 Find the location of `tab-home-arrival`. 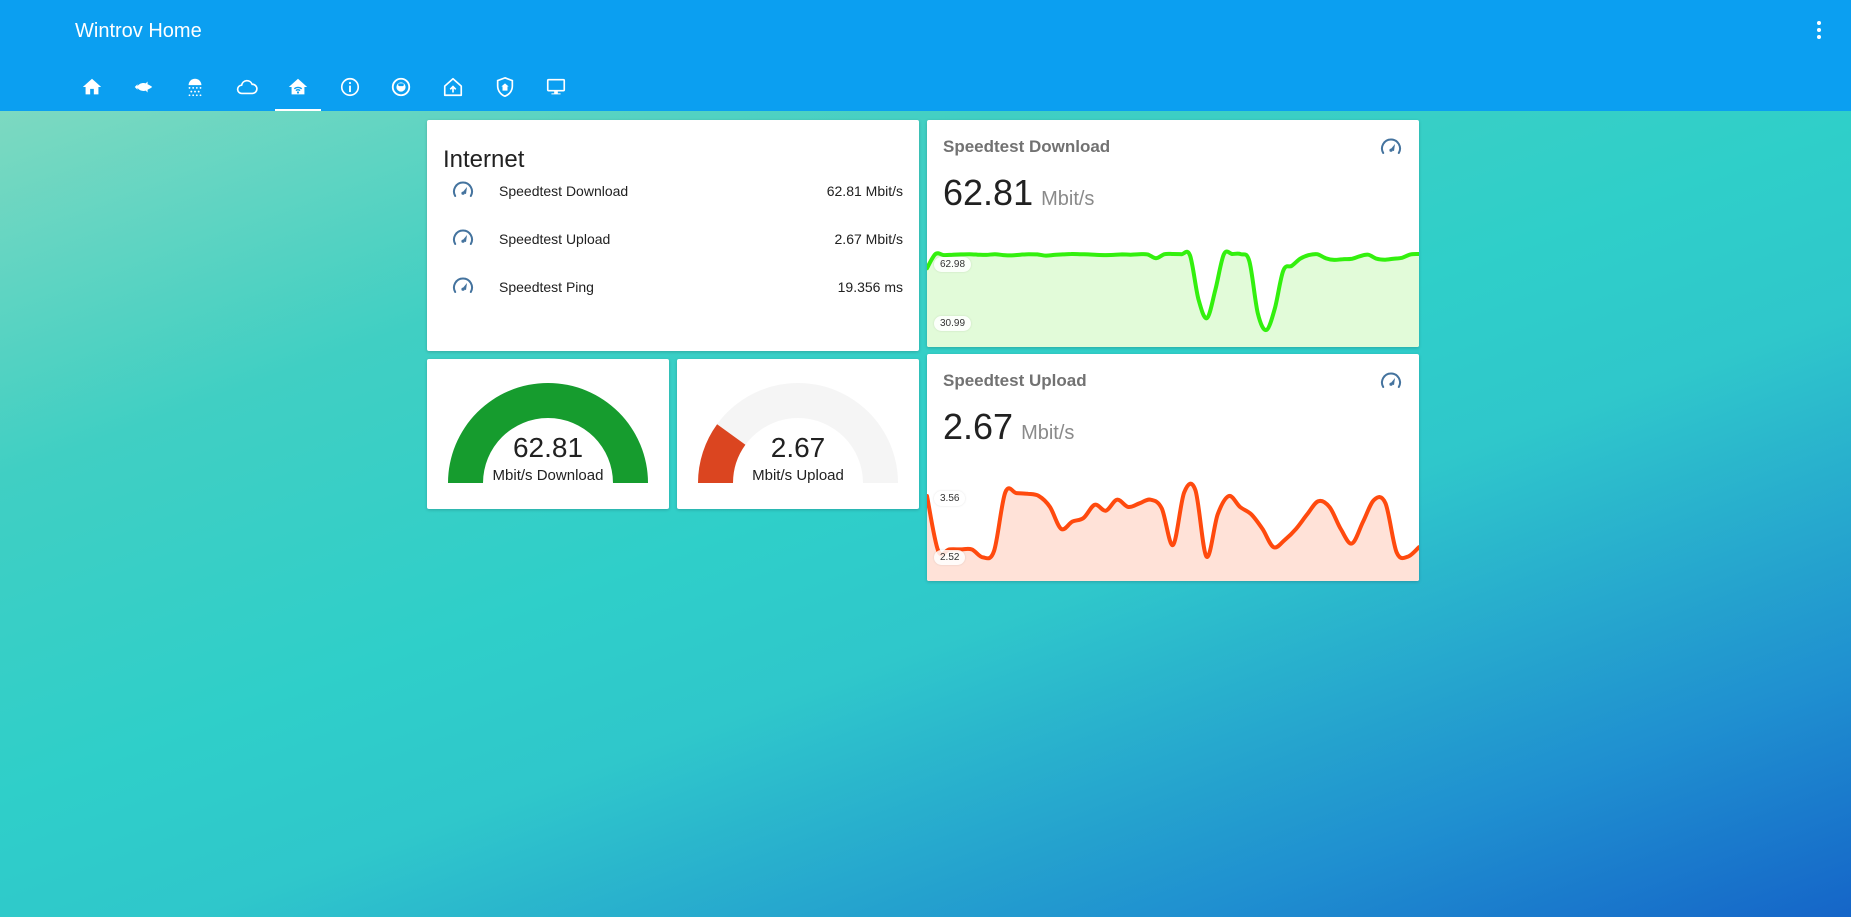

tab-home-arrival is located at coordinates (453, 90).